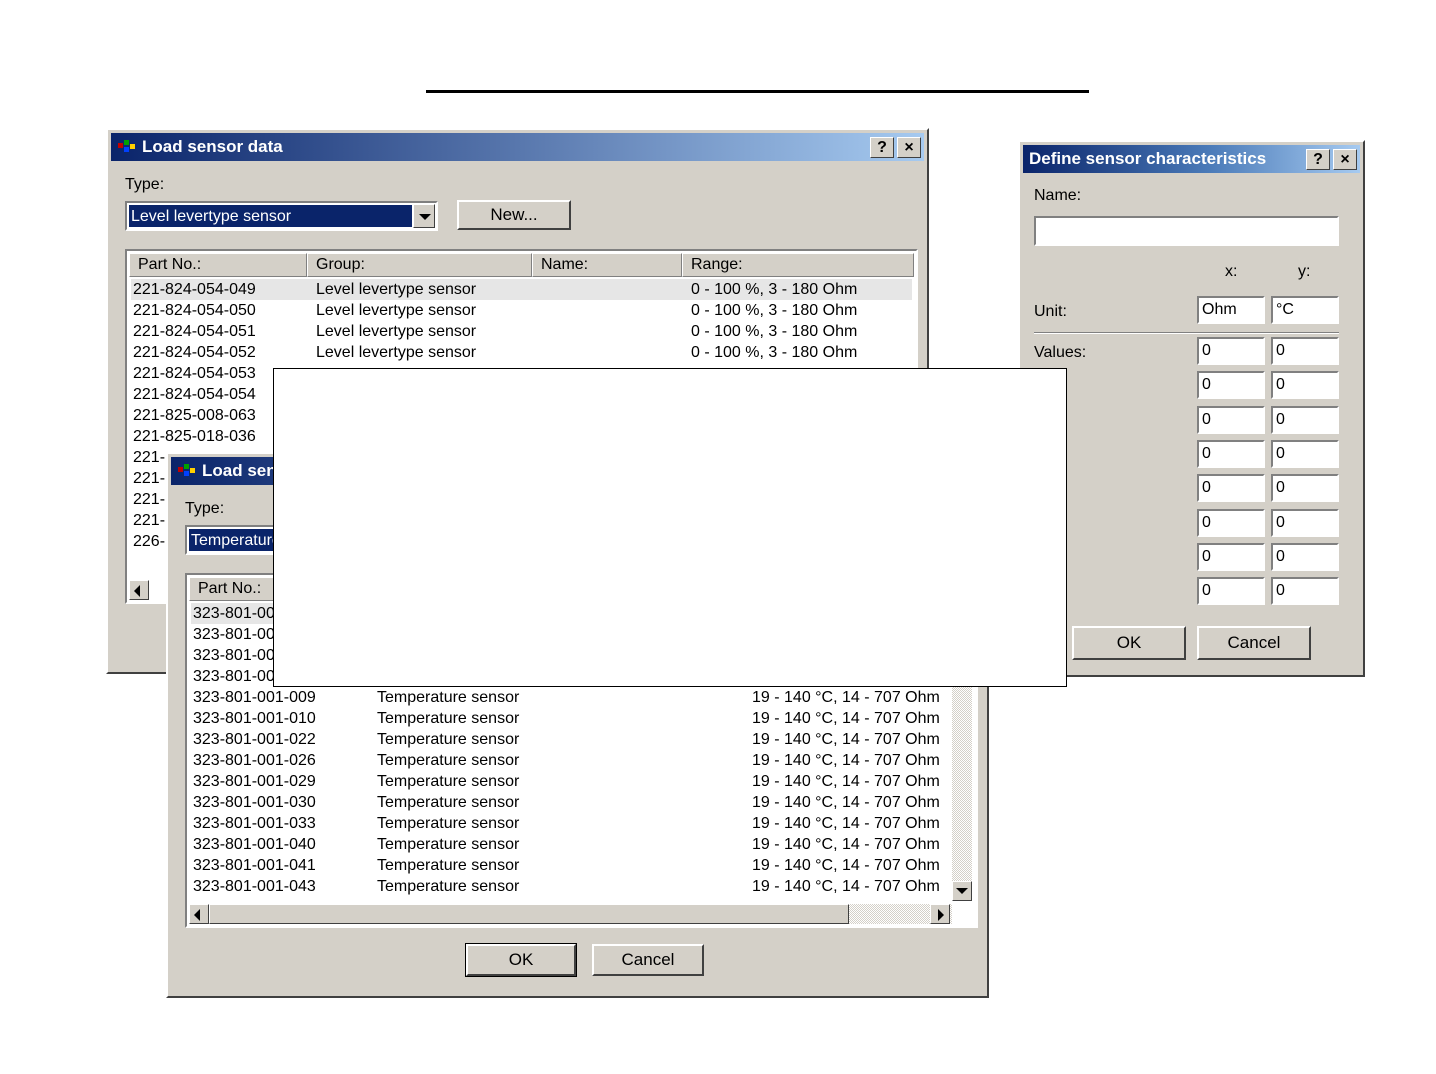  Describe the element at coordinates (962, 891) in the screenshot. I see `scroll-down-button` at that location.